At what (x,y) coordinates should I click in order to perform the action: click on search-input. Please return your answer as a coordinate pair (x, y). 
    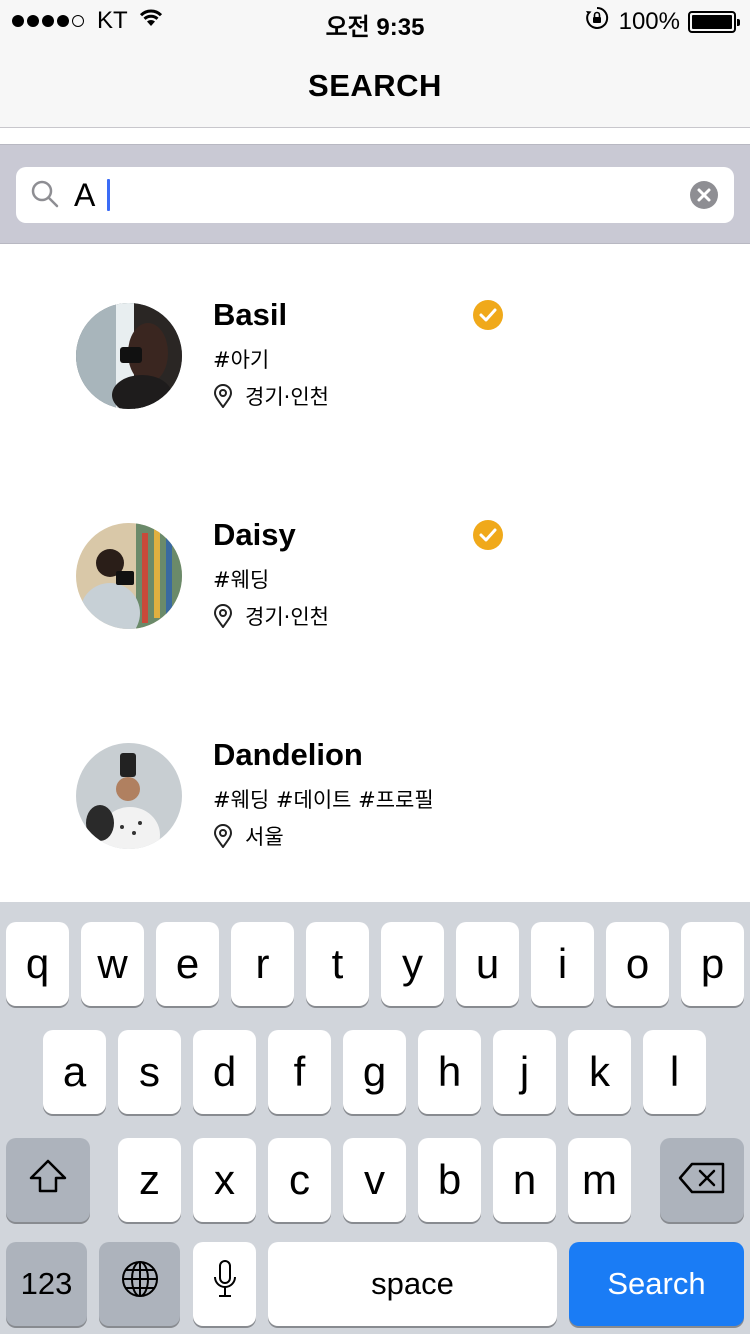
    Looking at the image, I should click on (374, 195).